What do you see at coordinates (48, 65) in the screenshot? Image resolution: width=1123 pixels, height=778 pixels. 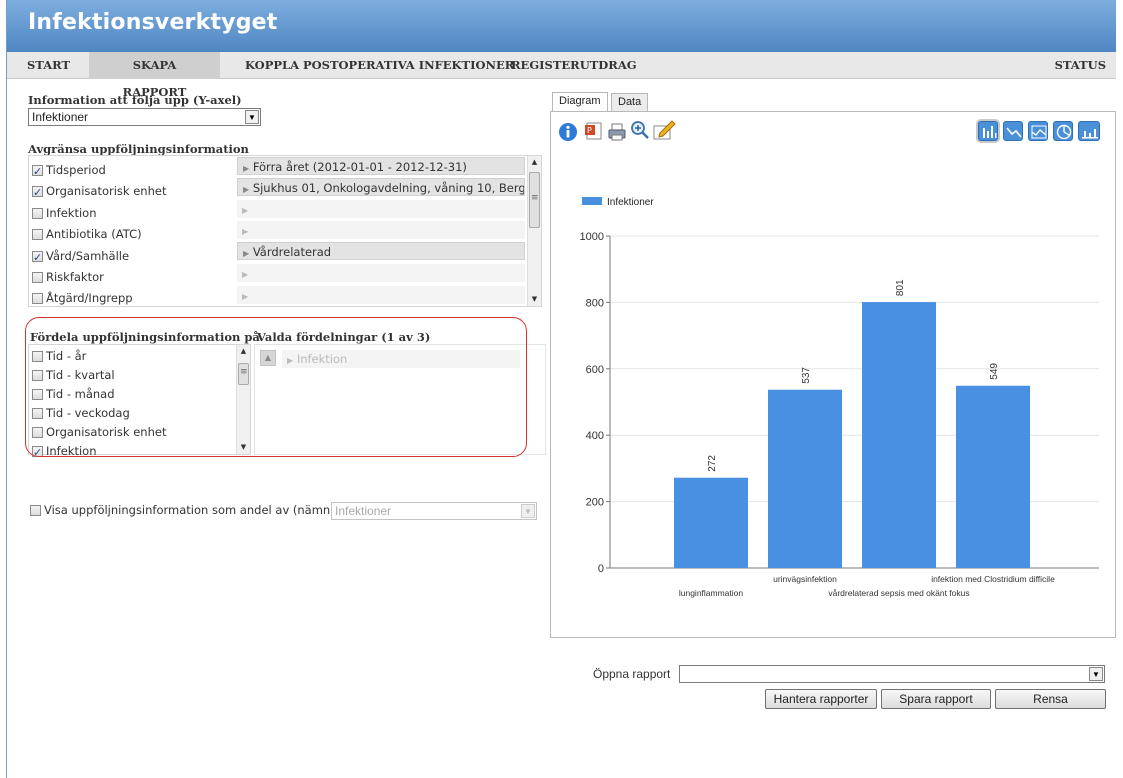 I see `nav-start: START` at bounding box center [48, 65].